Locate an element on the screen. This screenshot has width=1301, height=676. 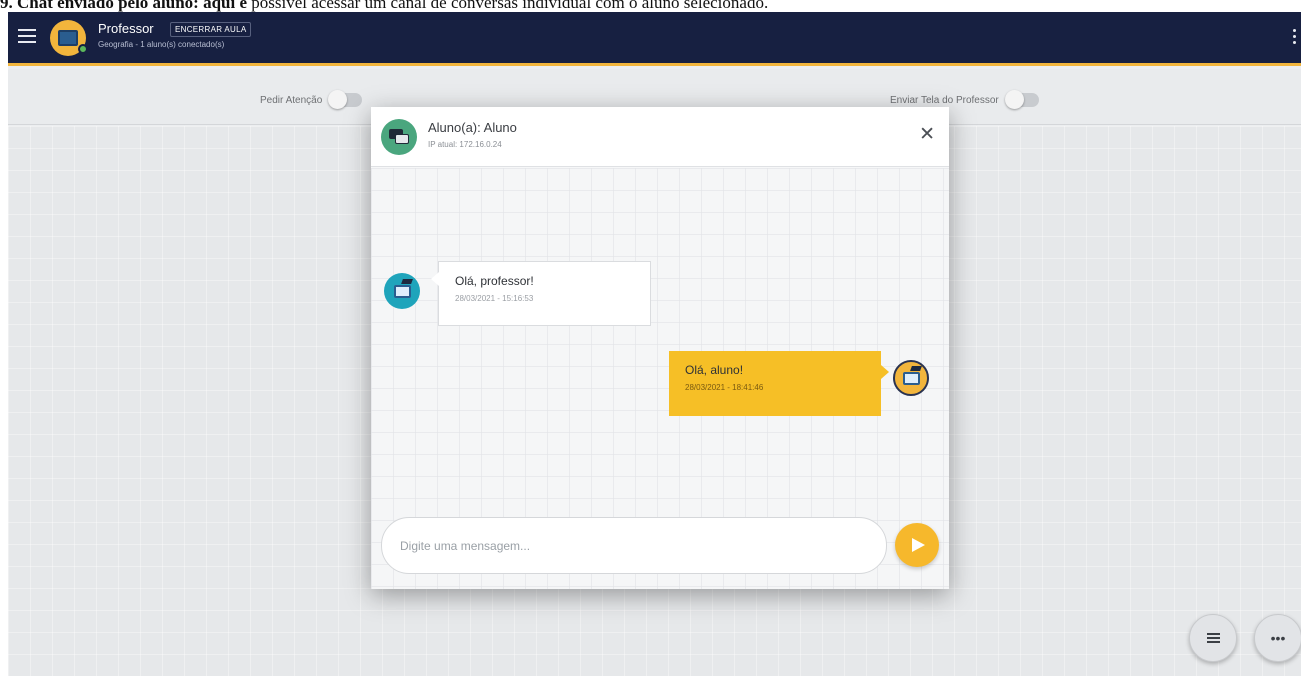
more-options-button: ••• is located at coordinates (1277, 638).